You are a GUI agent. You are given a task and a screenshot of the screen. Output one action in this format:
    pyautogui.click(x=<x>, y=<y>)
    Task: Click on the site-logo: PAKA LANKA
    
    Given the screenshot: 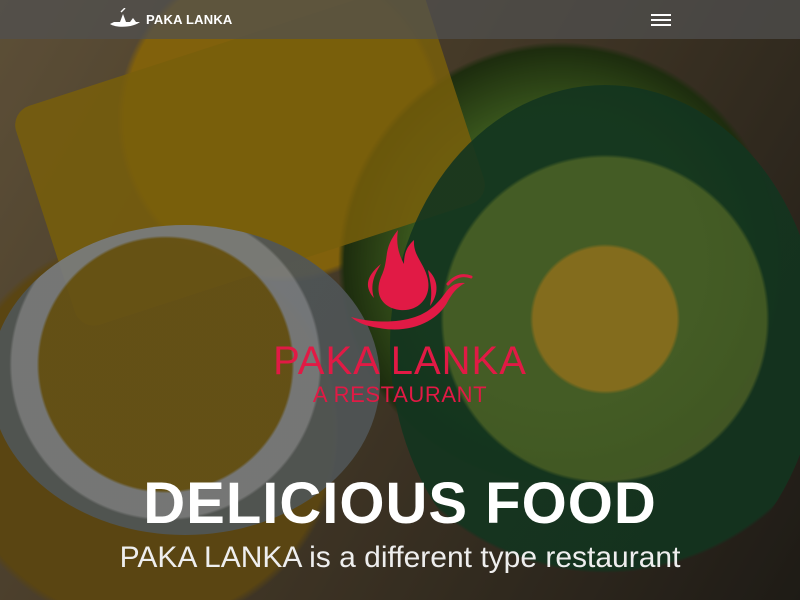 What is the action you would take?
    pyautogui.click(x=170, y=19)
    